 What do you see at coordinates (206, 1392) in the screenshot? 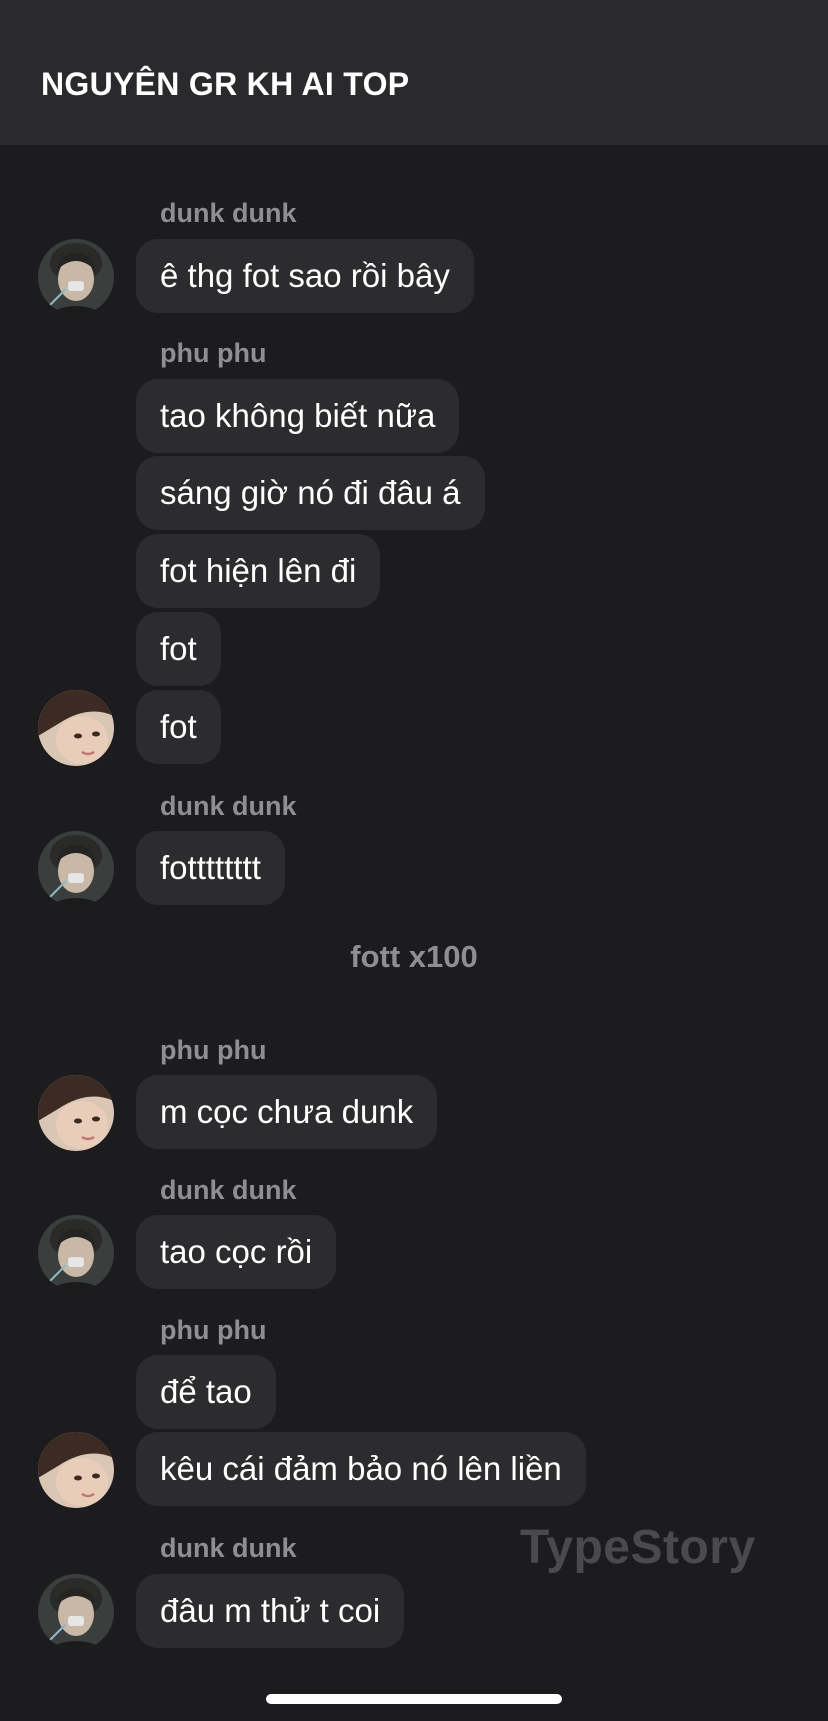
I see `message-bubble: để tao` at bounding box center [206, 1392].